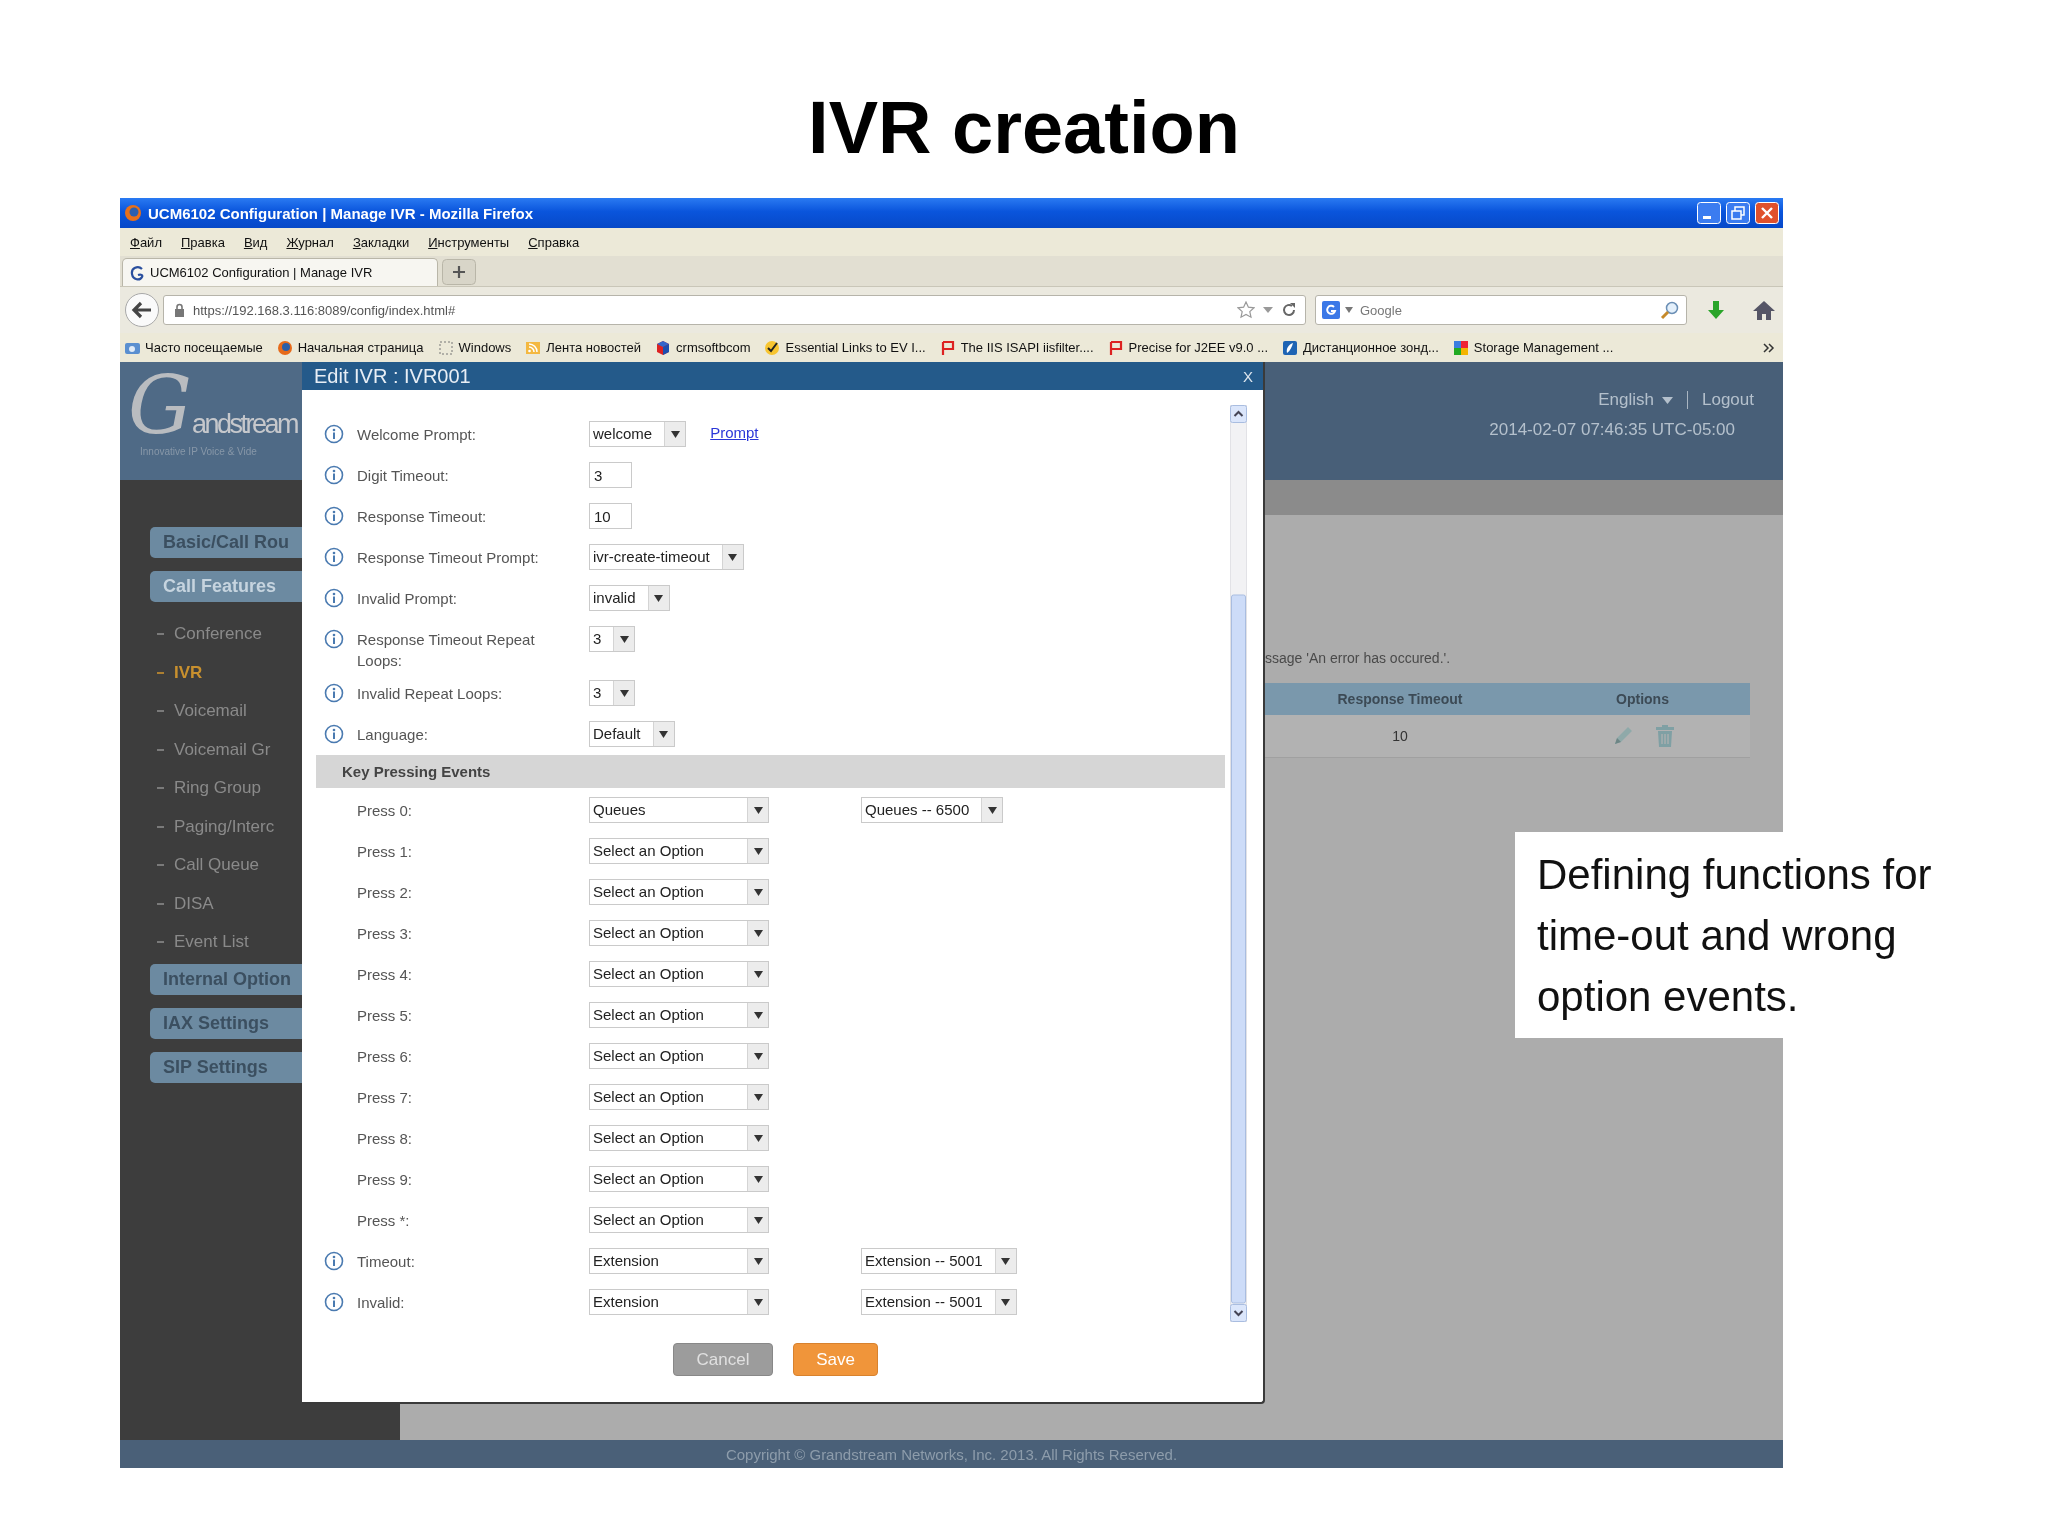 The height and width of the screenshot is (1536, 2048). What do you see at coordinates (1246, 310) in the screenshot?
I see `star-icon` at bounding box center [1246, 310].